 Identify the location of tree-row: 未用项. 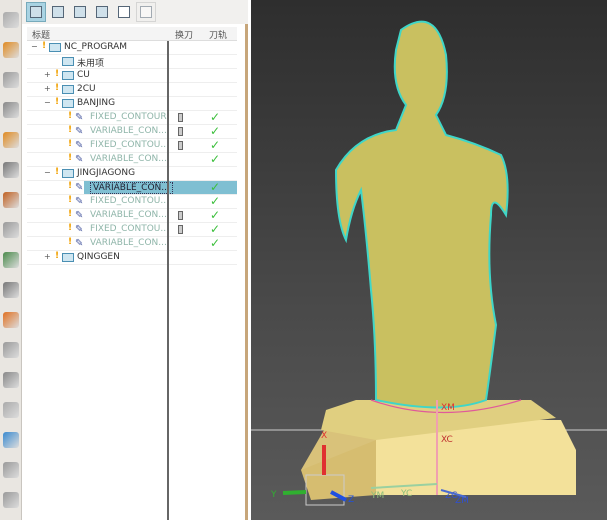
(132, 62).